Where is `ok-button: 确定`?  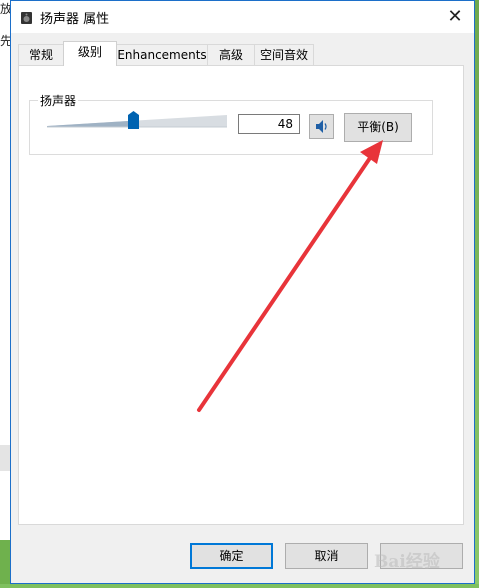
ok-button: 确定 is located at coordinates (231, 556).